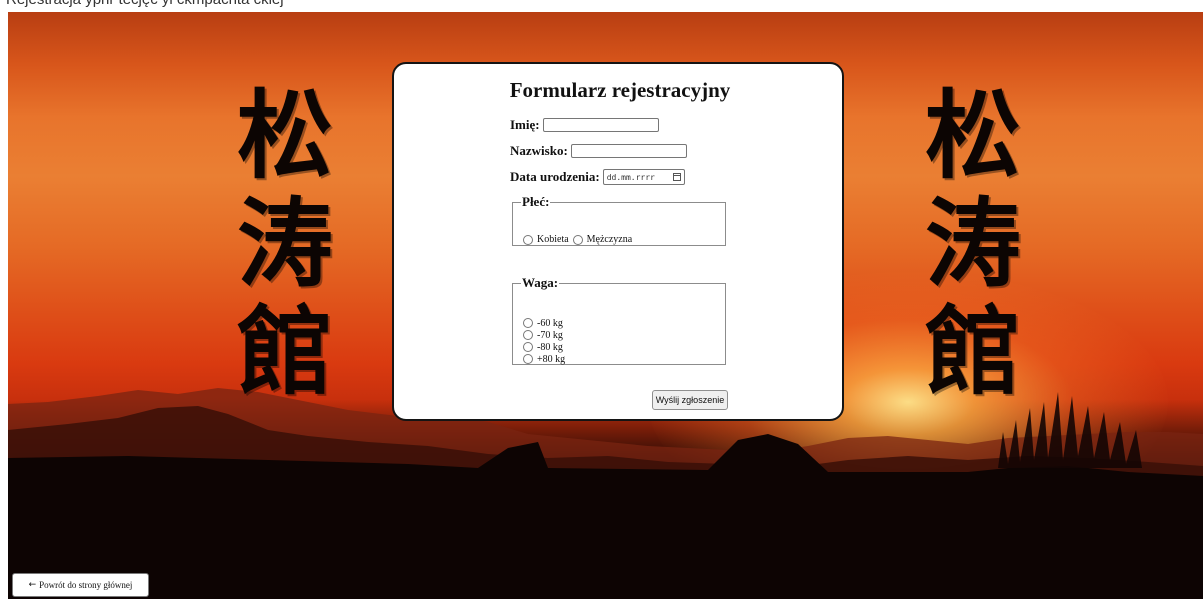 The height and width of the screenshot is (599, 1203). I want to click on radio-label: Kobieta, so click(553, 239).